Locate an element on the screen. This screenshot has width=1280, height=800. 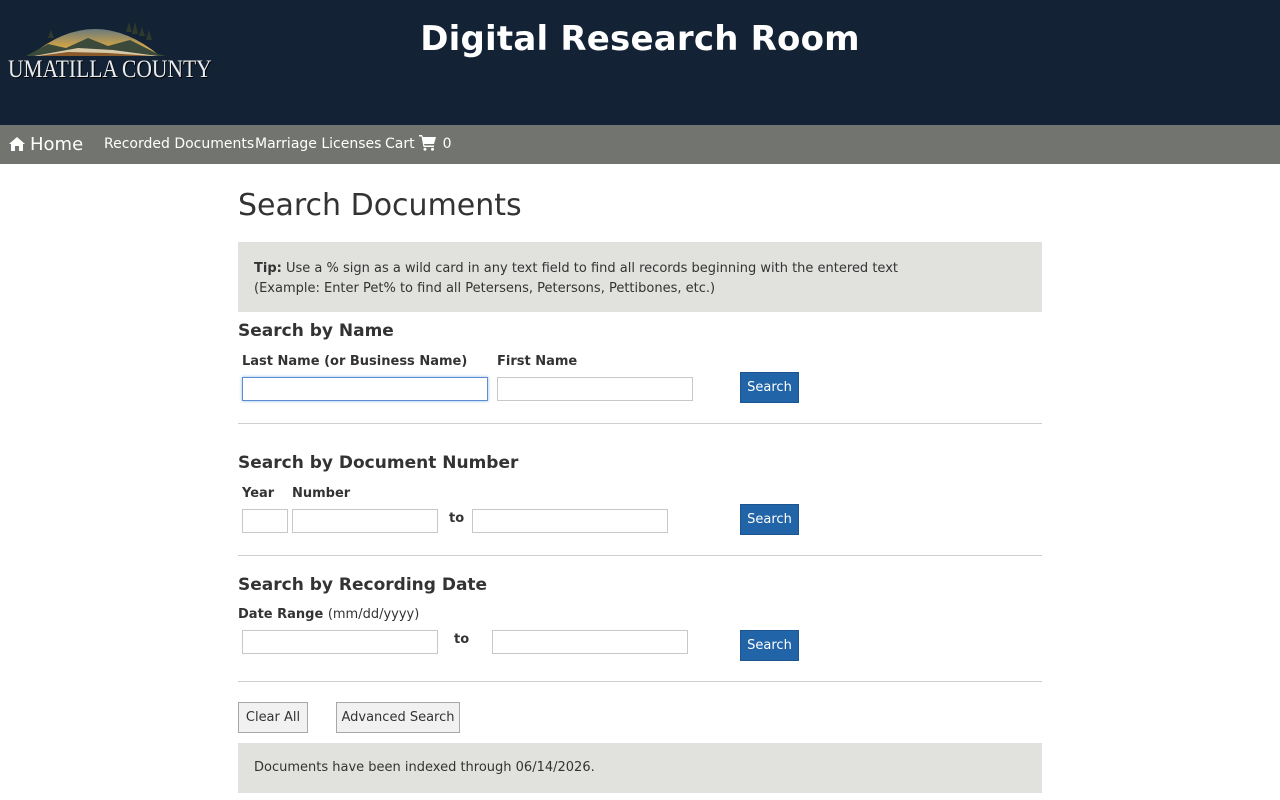
last-name-input is located at coordinates (365, 389).